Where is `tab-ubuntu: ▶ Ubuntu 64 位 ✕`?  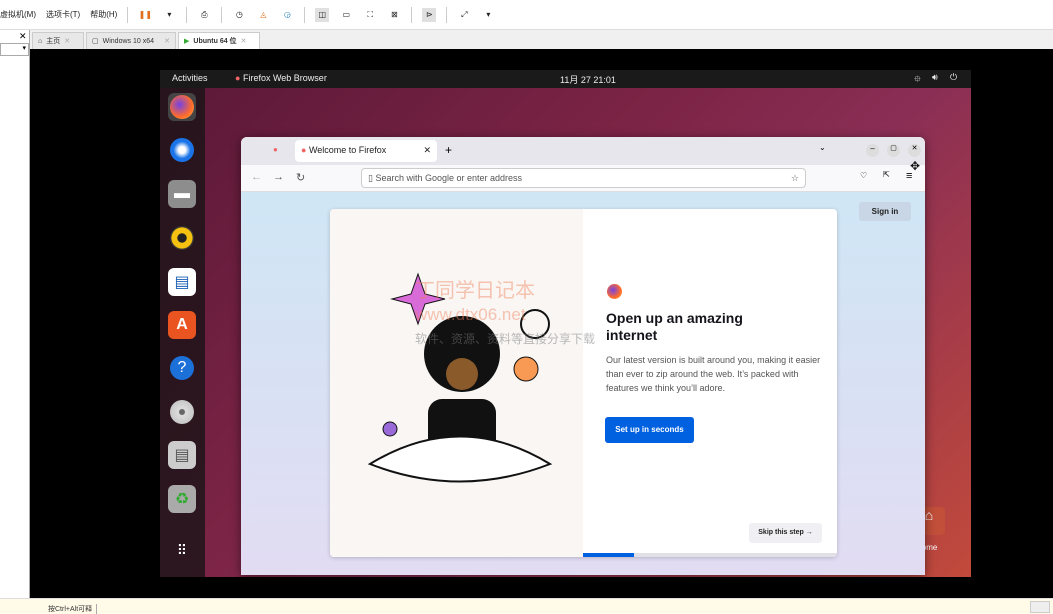 tab-ubuntu: ▶ Ubuntu 64 位 ✕ is located at coordinates (219, 40).